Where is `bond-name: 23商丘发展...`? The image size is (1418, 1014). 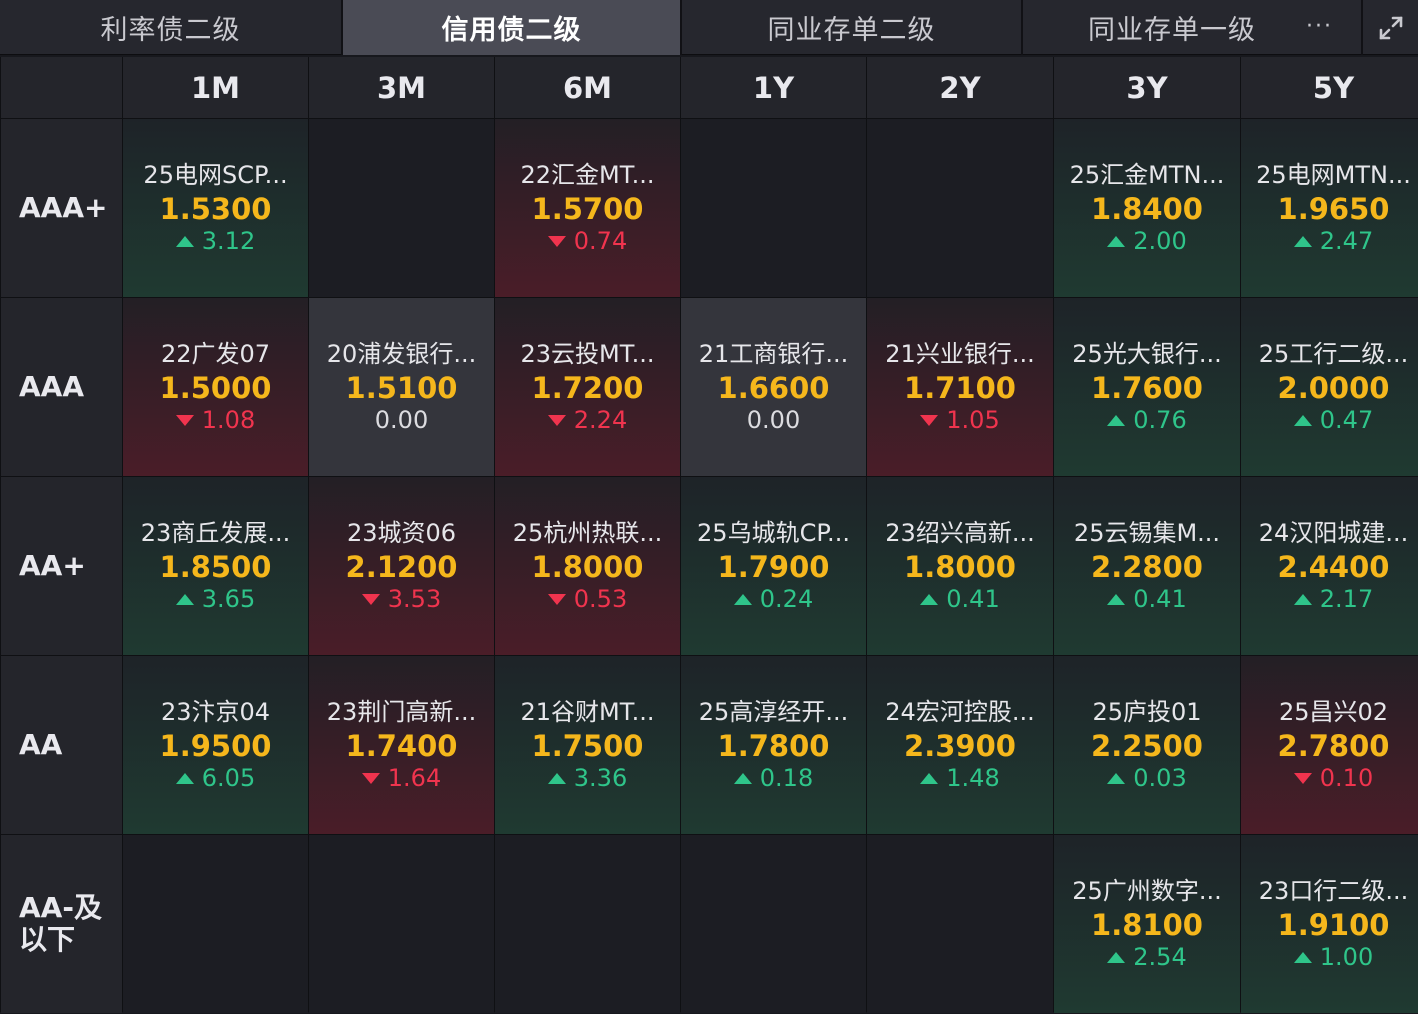 bond-name: 23商丘发展... is located at coordinates (215, 533).